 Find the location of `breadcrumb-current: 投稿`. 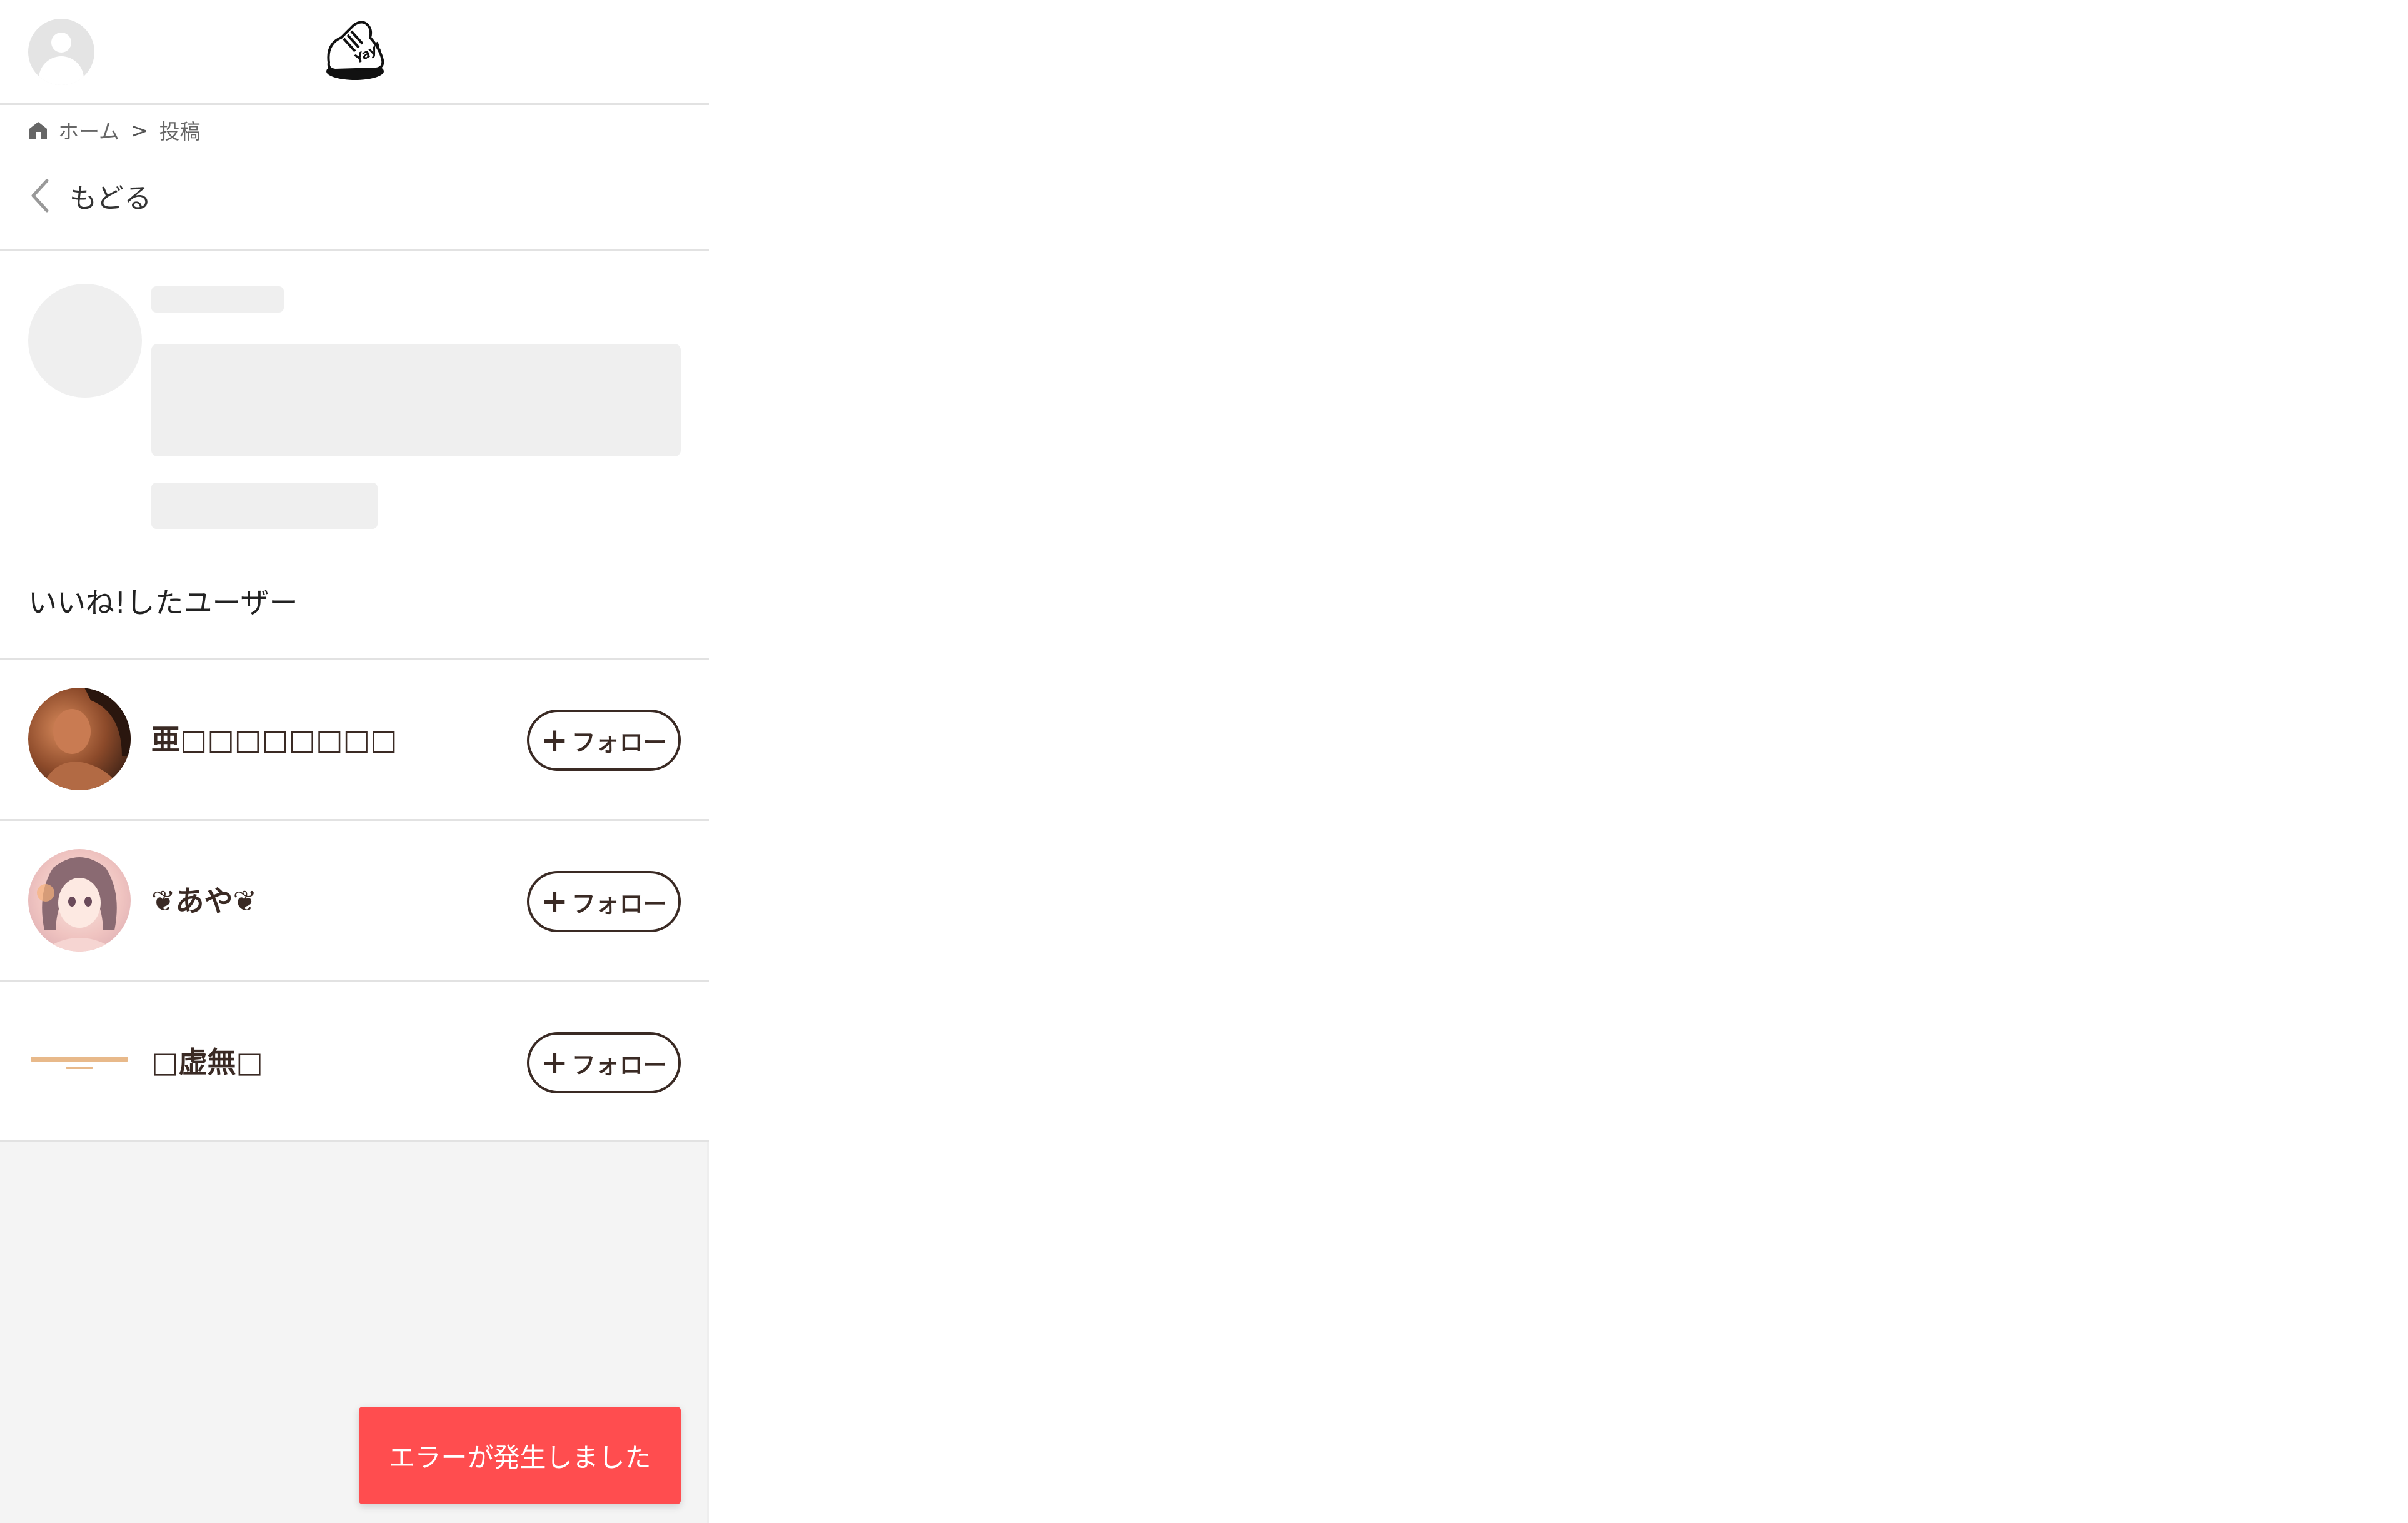

breadcrumb-current: 投稿 is located at coordinates (180, 131).